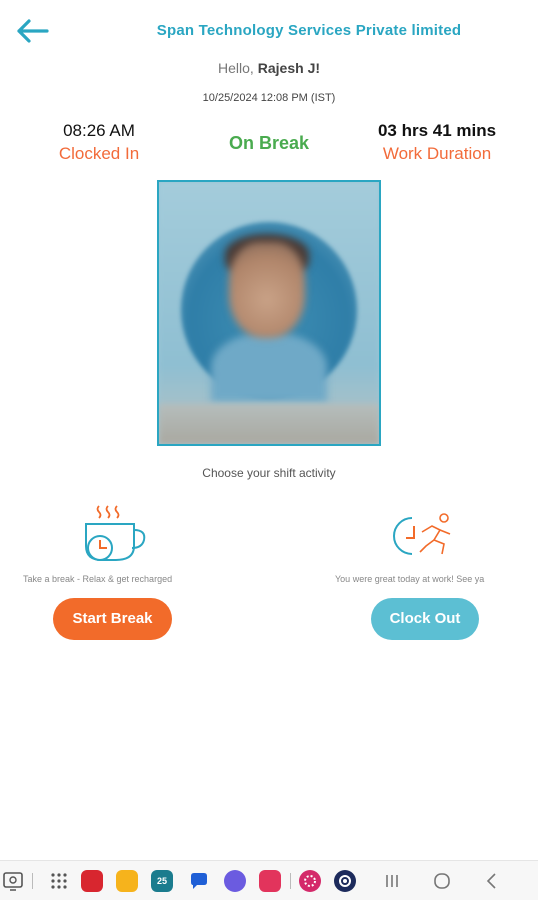  What do you see at coordinates (309, 30) in the screenshot?
I see `company-name: Span Technology Services Private limited` at bounding box center [309, 30].